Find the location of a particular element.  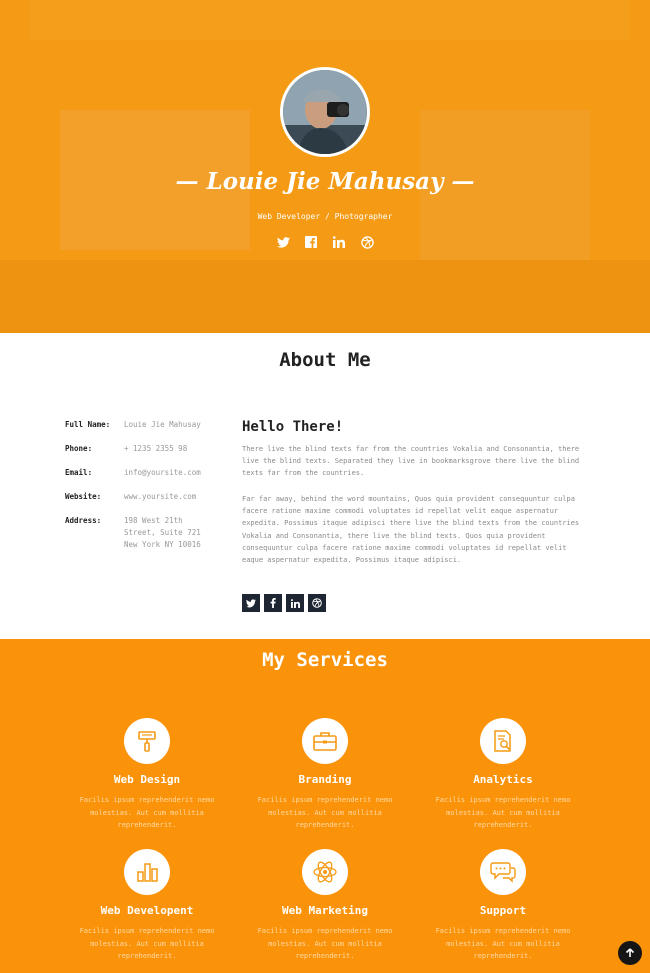

about-title: About Me is located at coordinates (325, 360).